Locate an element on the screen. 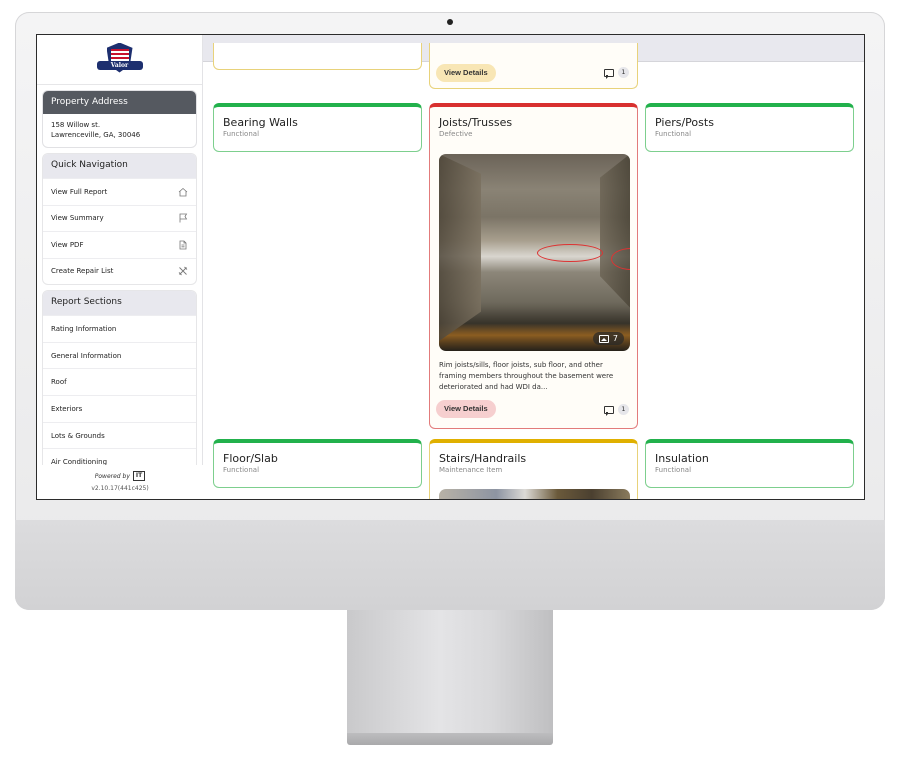 Image resolution: width=900 pixels, height=759 pixels. partial-tile-center: View Details 1 is located at coordinates (533, 66).